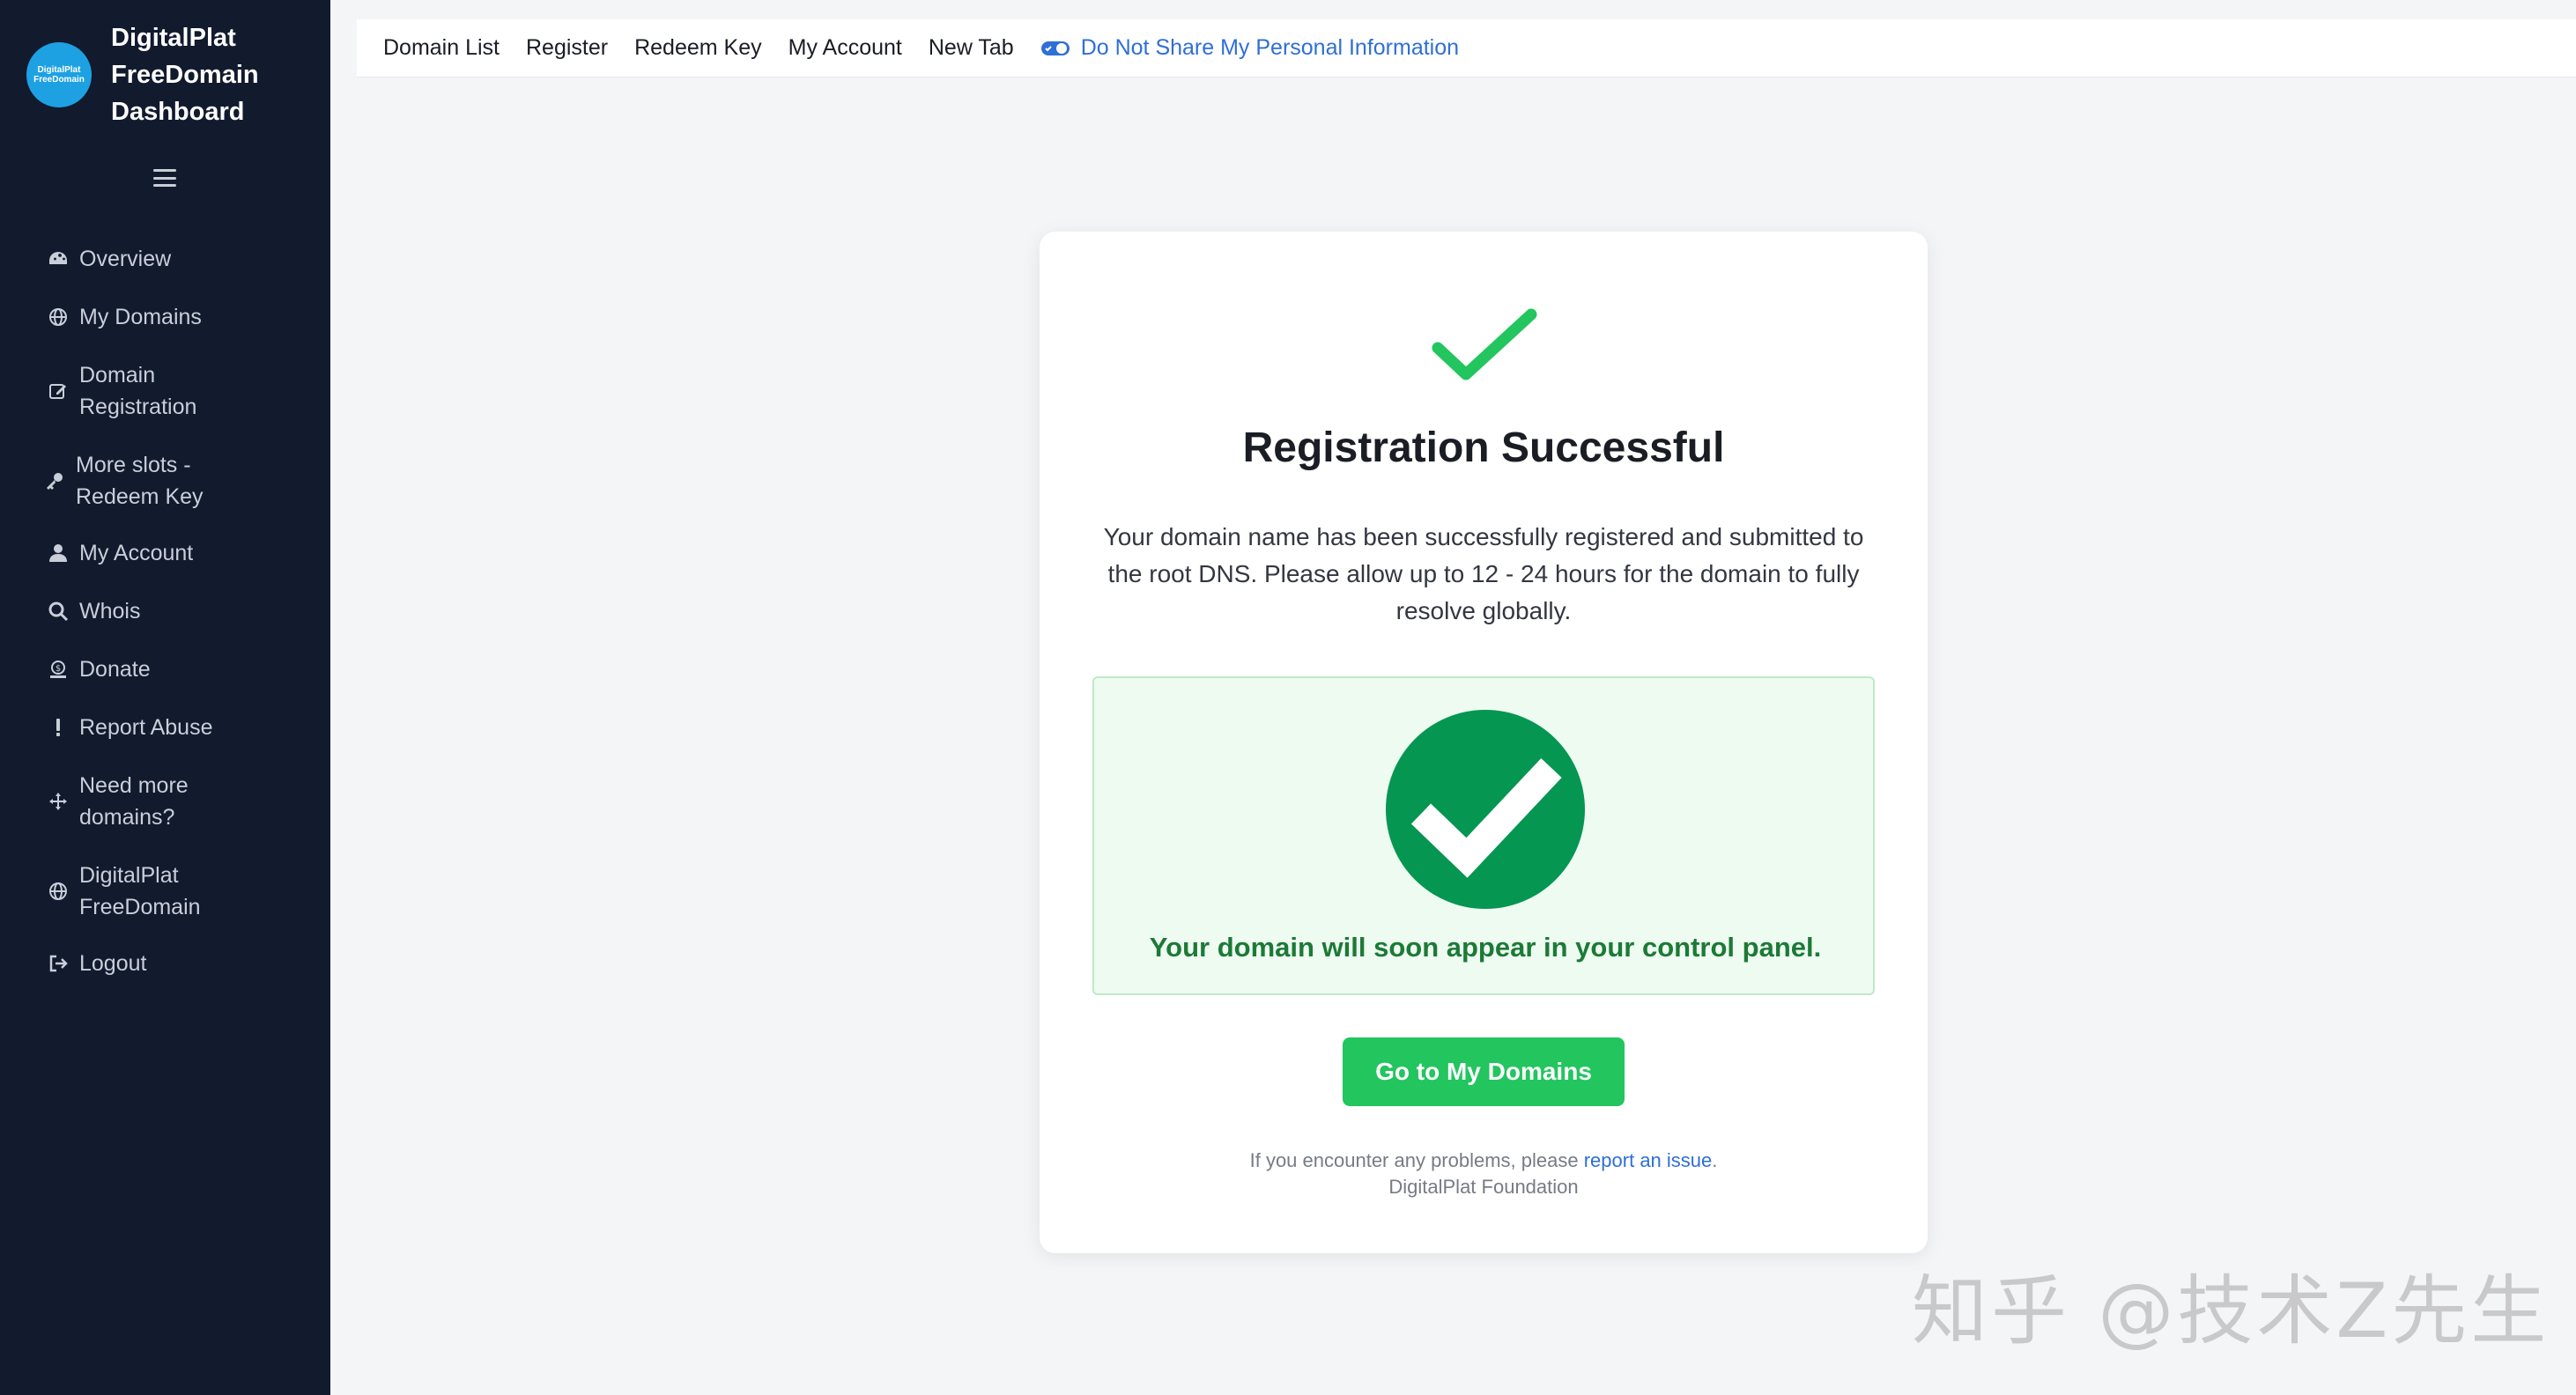 The image size is (2576, 1395). Describe the element at coordinates (1648, 1160) in the screenshot. I see `report-issue-link: report an issue` at that location.